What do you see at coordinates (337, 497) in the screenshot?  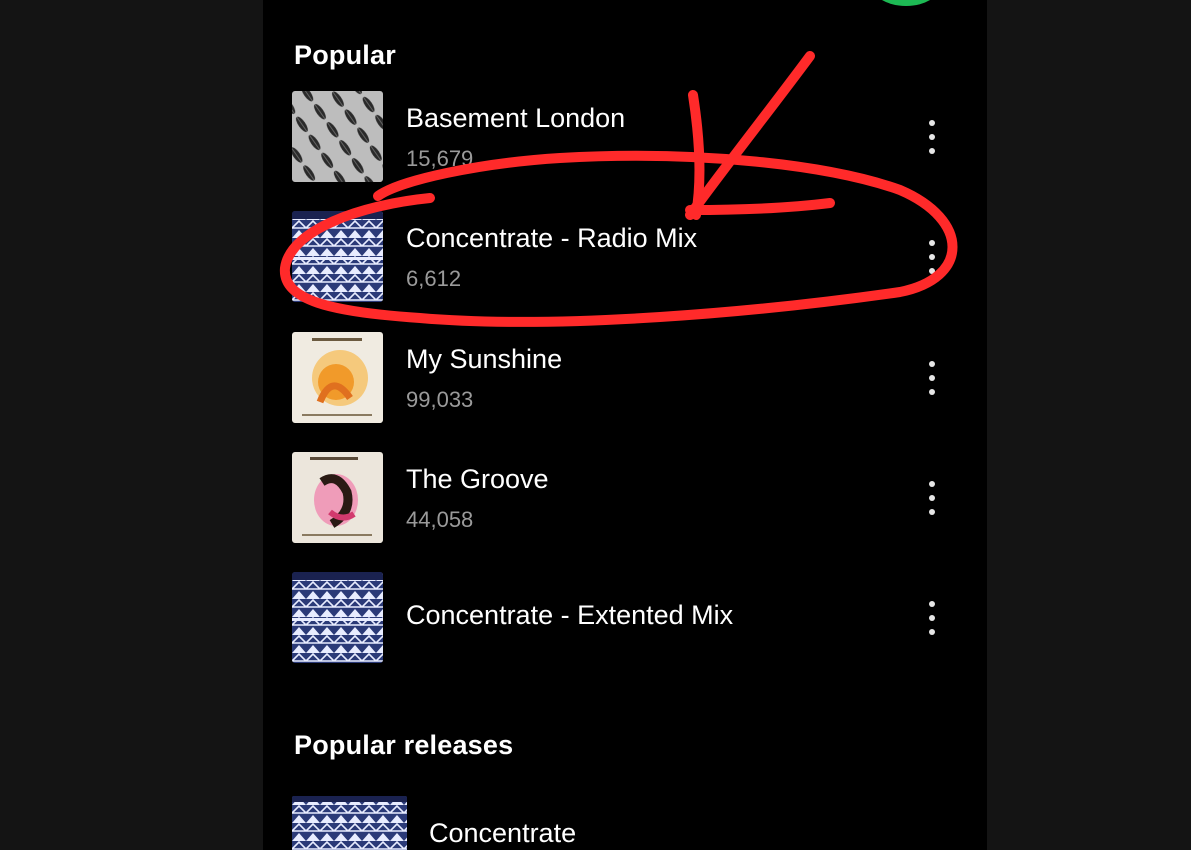 I see `the-groove-cover-art` at bounding box center [337, 497].